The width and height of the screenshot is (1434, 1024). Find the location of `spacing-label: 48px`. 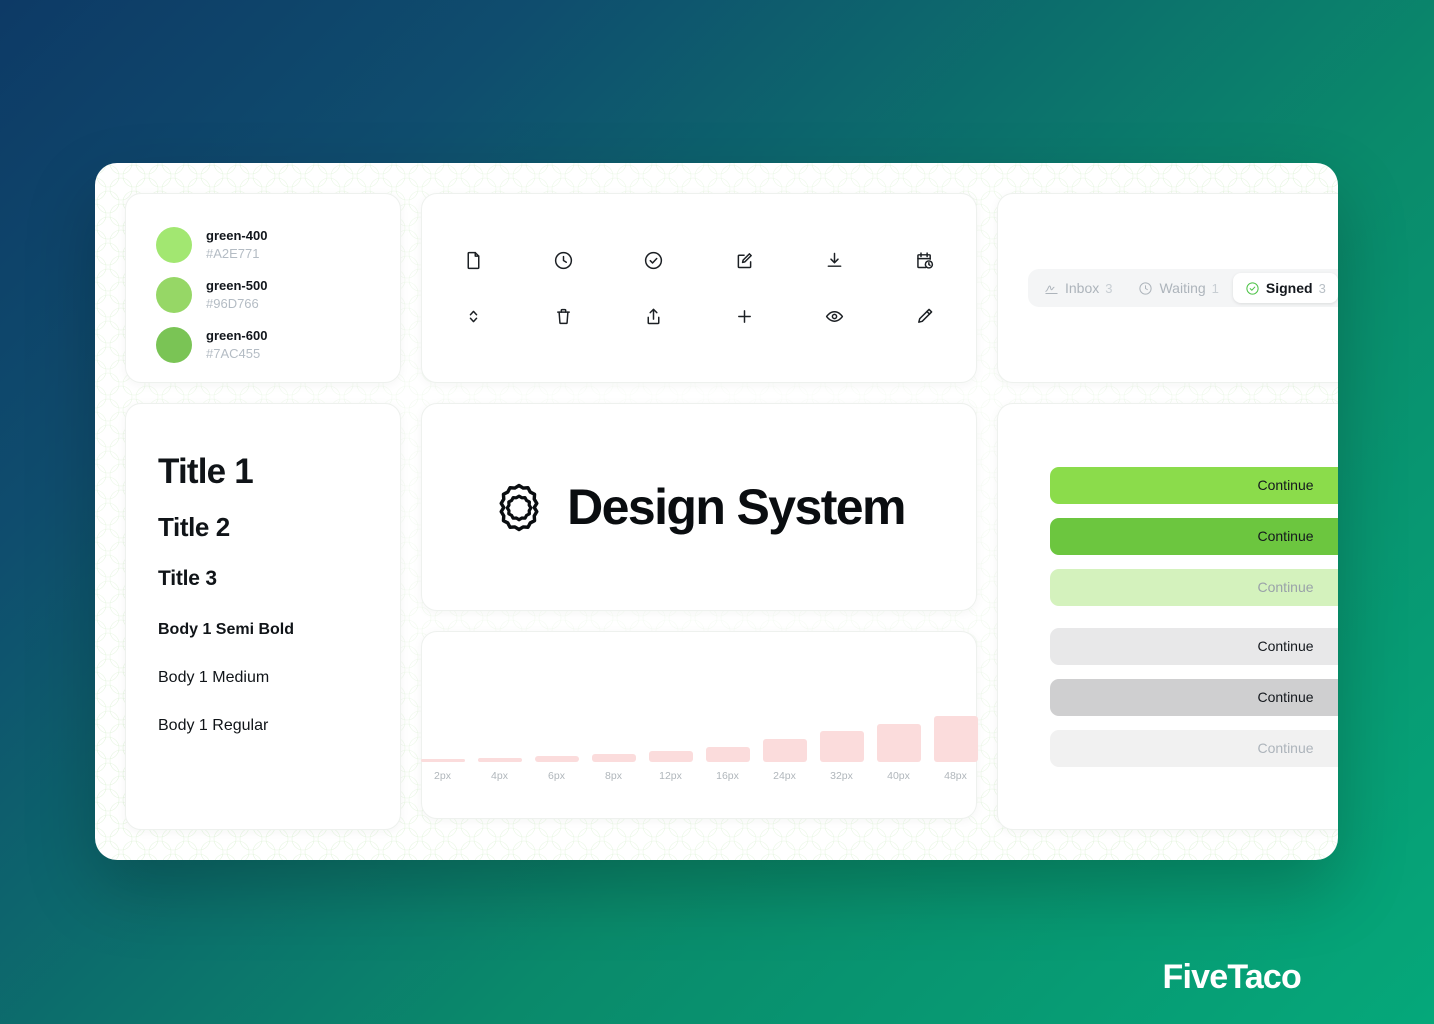

spacing-label: 48px is located at coordinates (955, 776).